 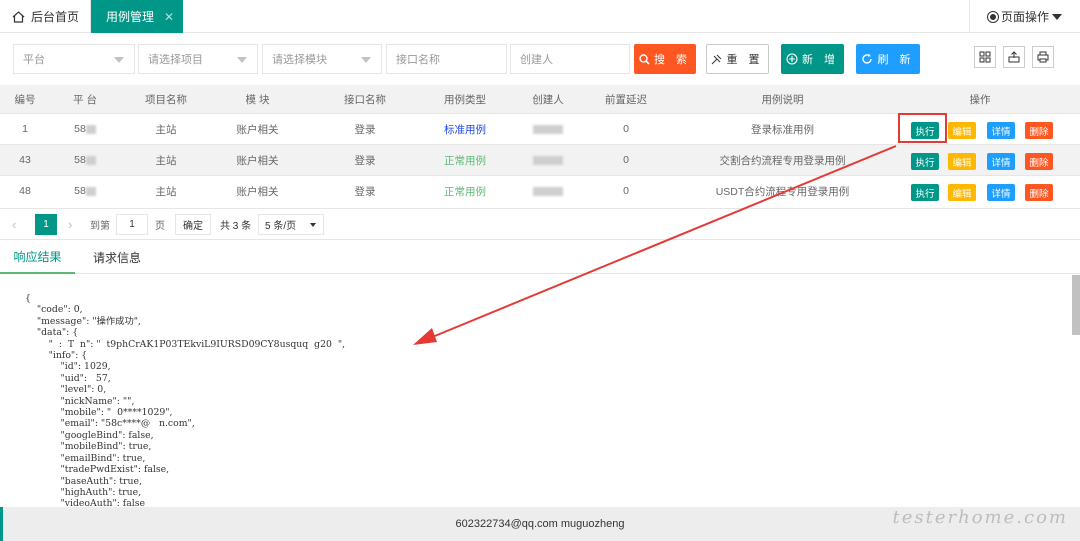 I want to click on tab-home: 后台首页, so click(x=45, y=16).